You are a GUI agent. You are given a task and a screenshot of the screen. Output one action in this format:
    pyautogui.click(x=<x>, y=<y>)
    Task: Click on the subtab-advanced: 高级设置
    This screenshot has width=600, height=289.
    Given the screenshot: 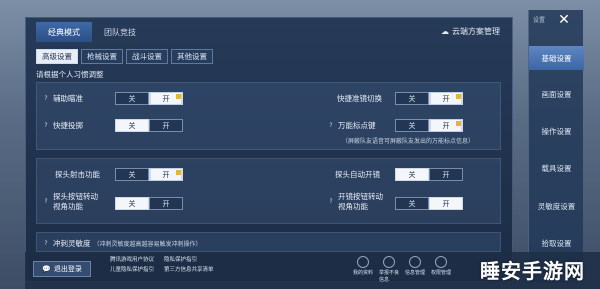 What is the action you would take?
    pyautogui.click(x=57, y=56)
    